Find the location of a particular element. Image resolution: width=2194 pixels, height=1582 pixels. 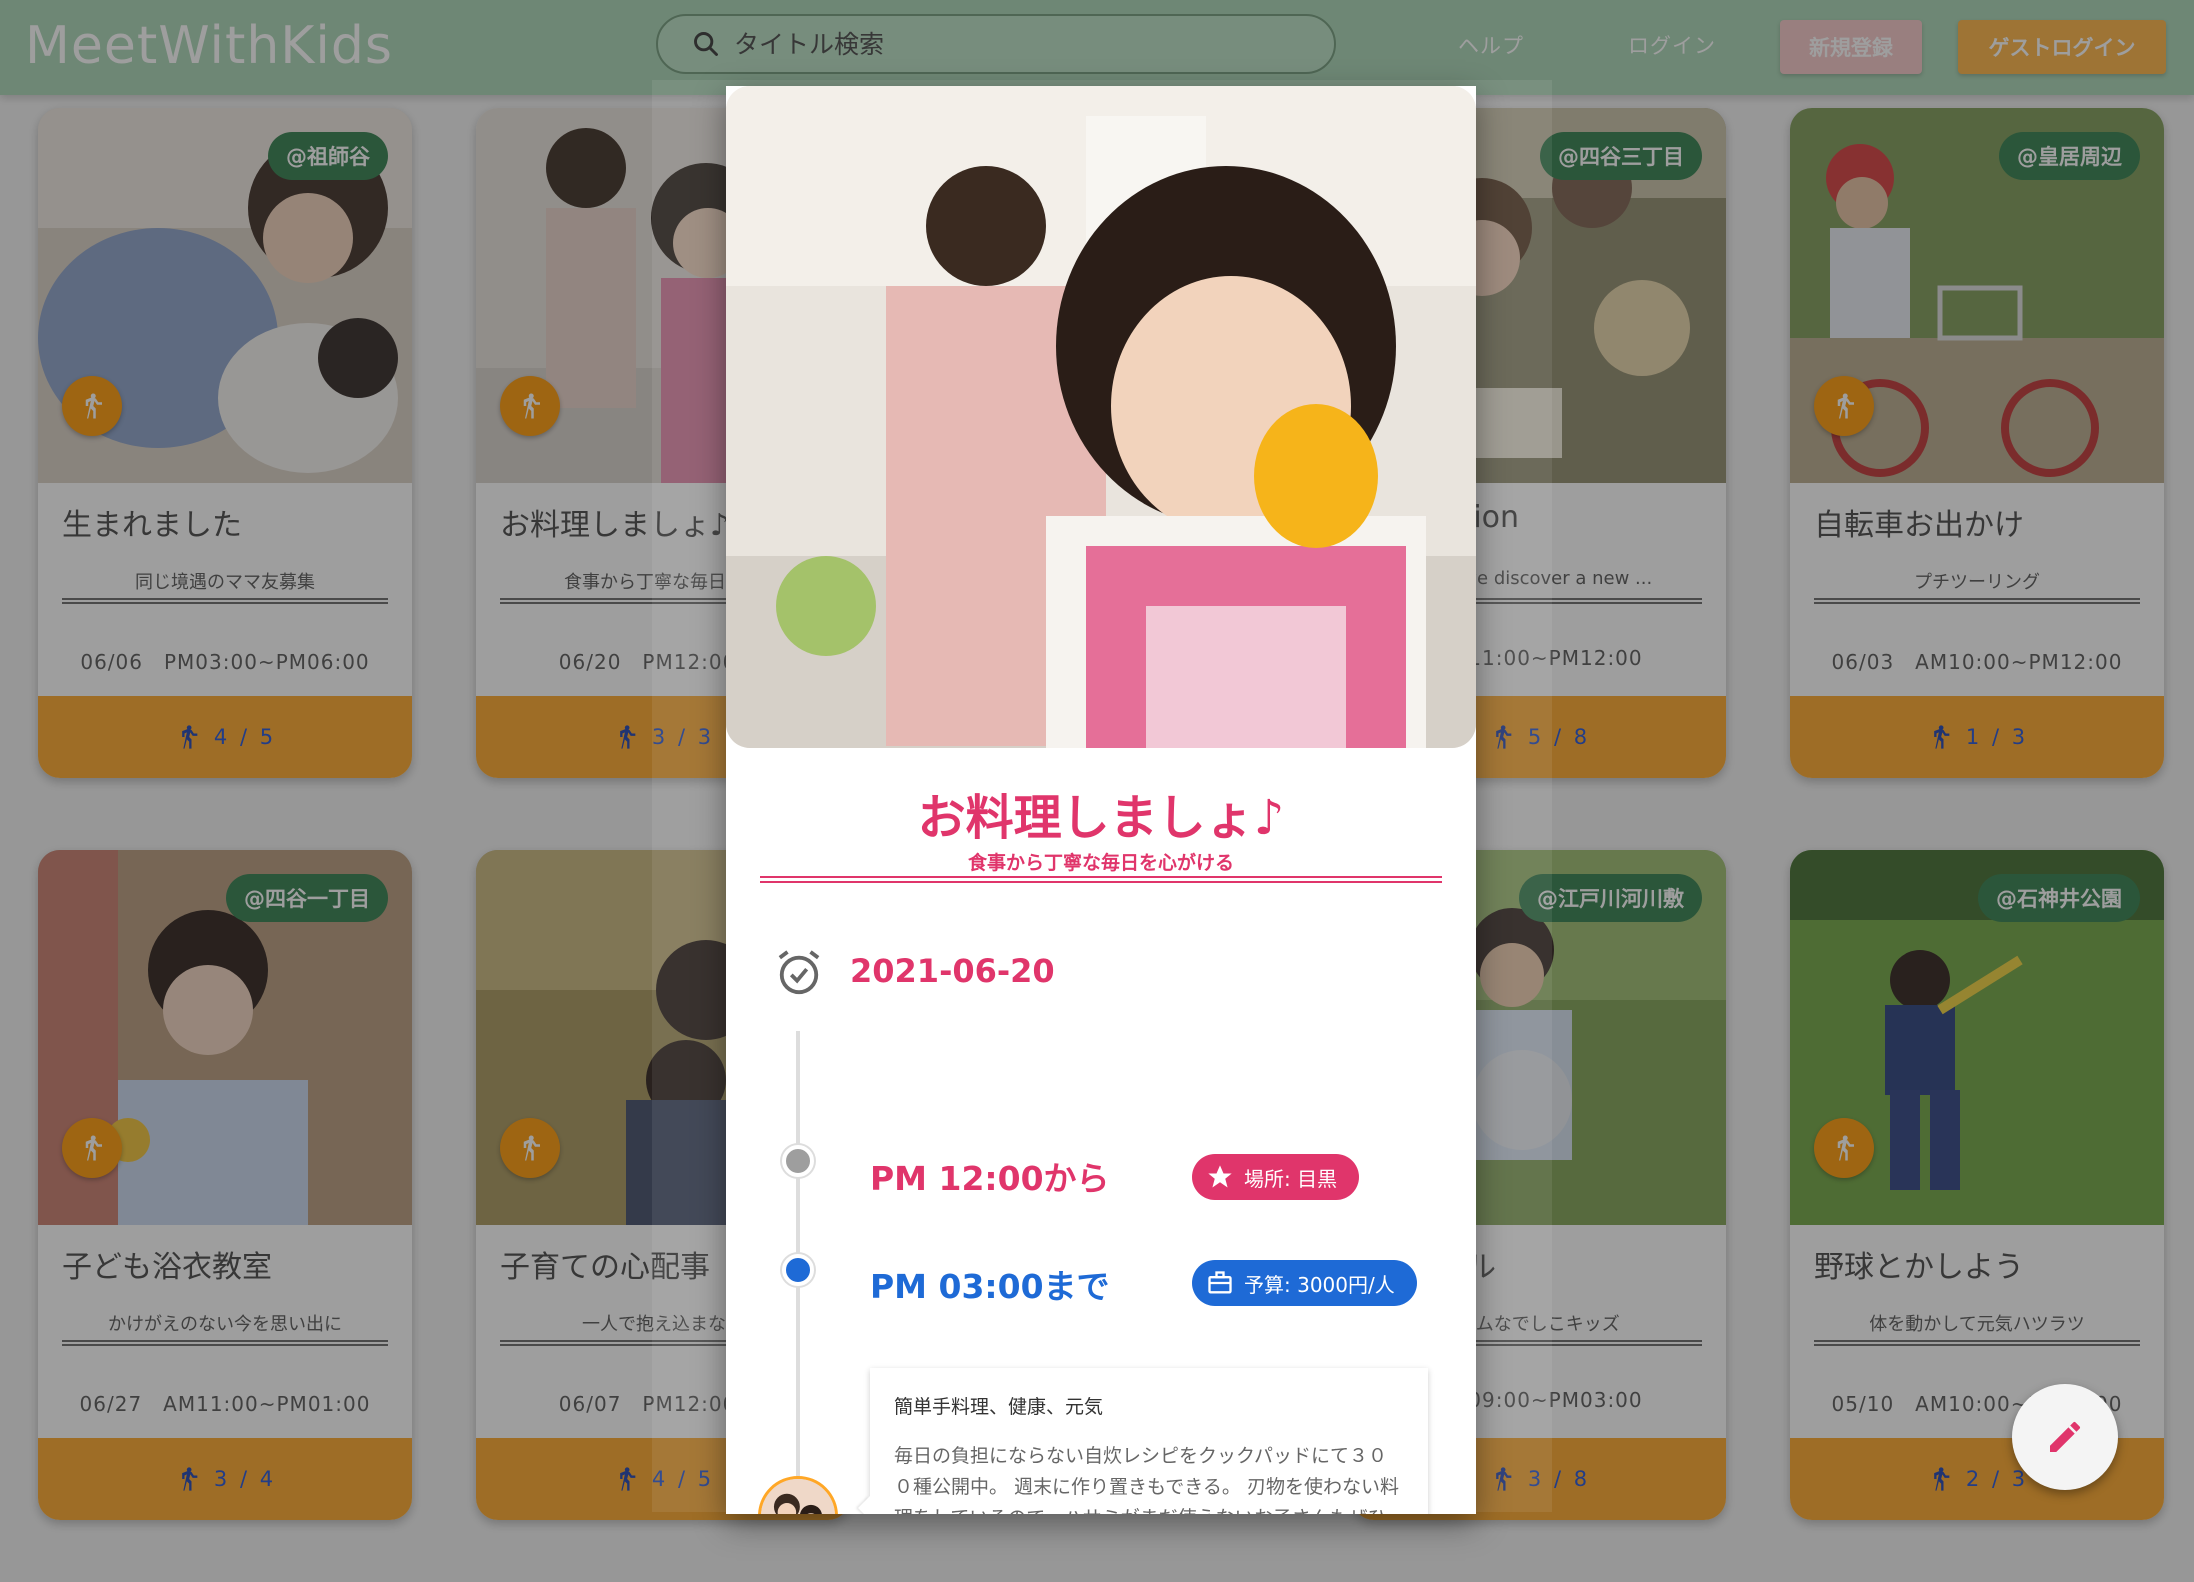

pencil-icon is located at coordinates (2065, 1436).